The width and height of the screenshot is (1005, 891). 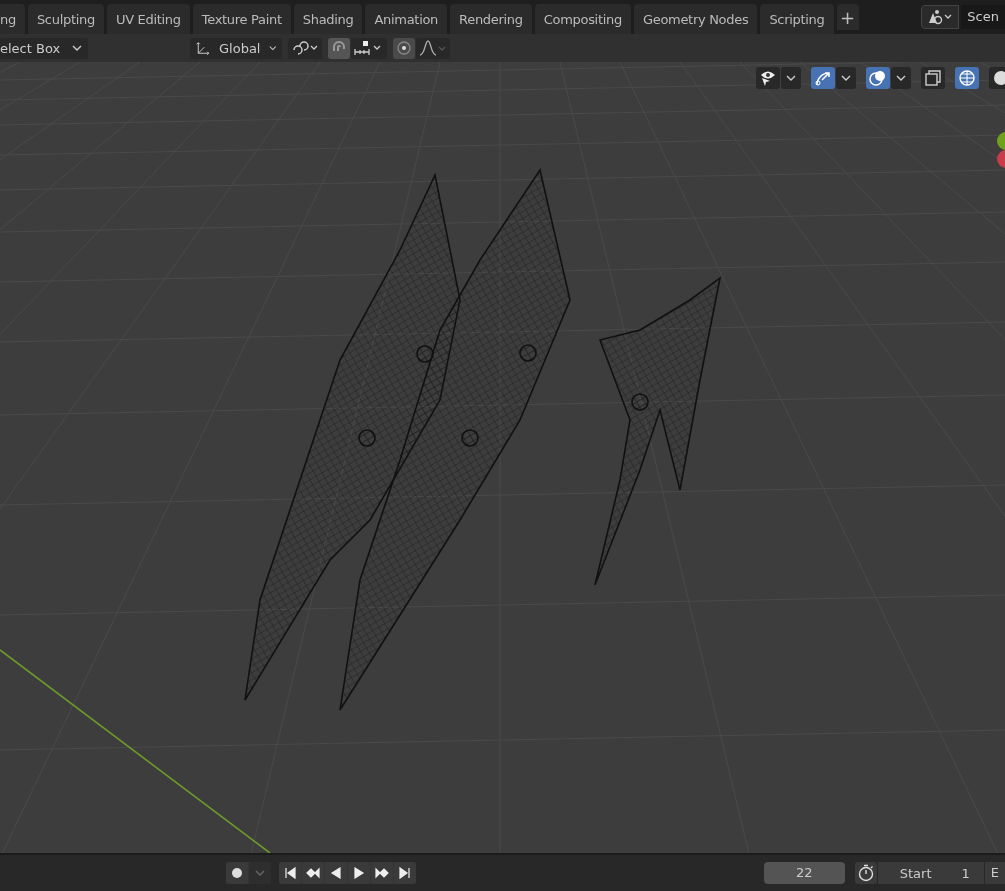 I want to click on scene-icon, so click(x=940, y=17).